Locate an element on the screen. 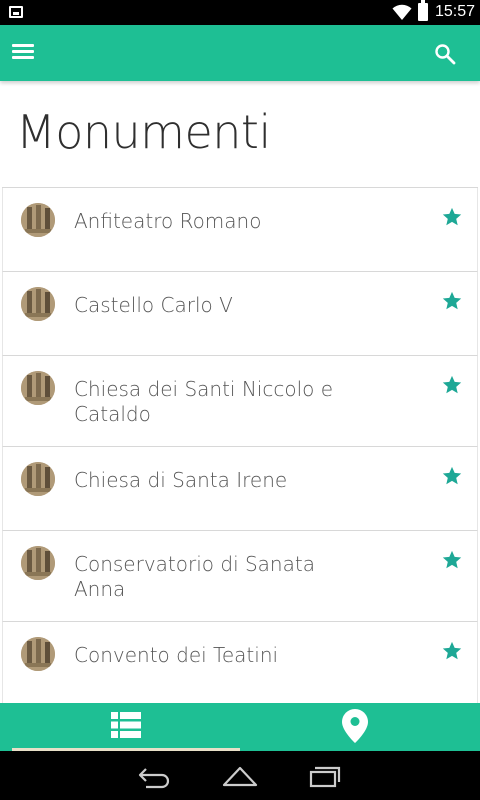  list-item-chiesa-santa-irene: Chiesa di Santa Irene is located at coordinates (240, 489).